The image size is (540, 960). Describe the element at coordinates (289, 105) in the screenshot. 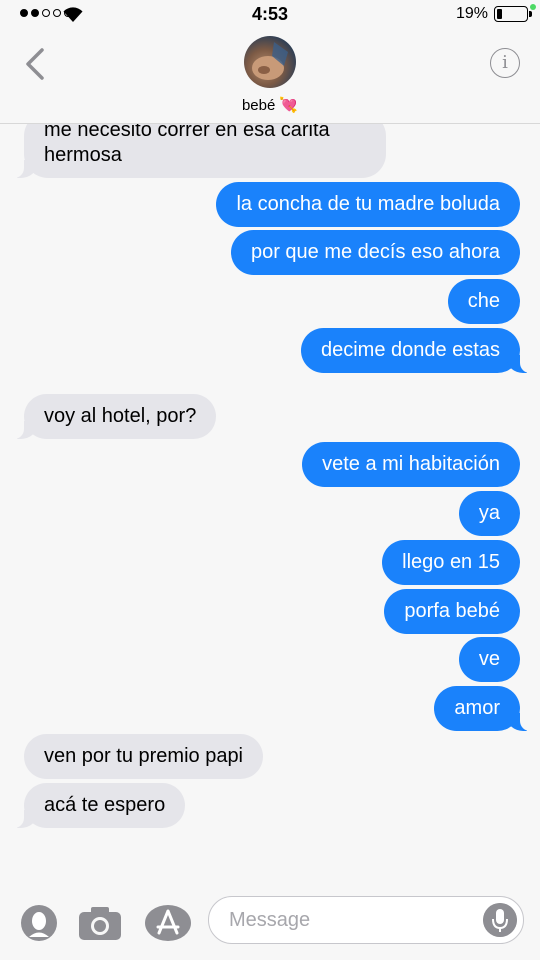

I see `heart-arrow-icon: 💘` at that location.